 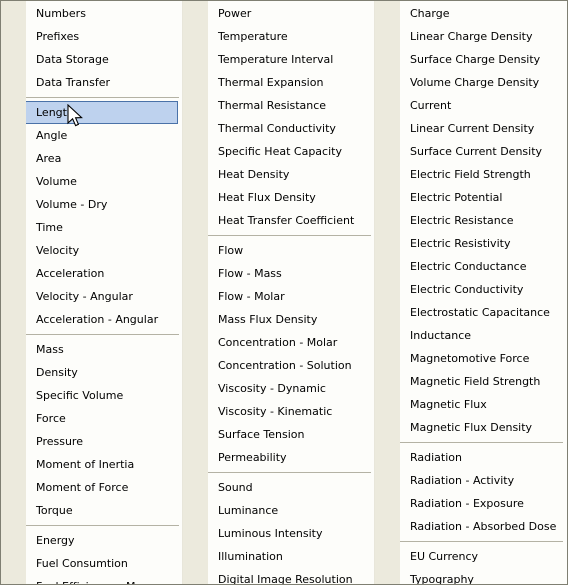 I want to click on menu-separator, so click(x=483, y=541).